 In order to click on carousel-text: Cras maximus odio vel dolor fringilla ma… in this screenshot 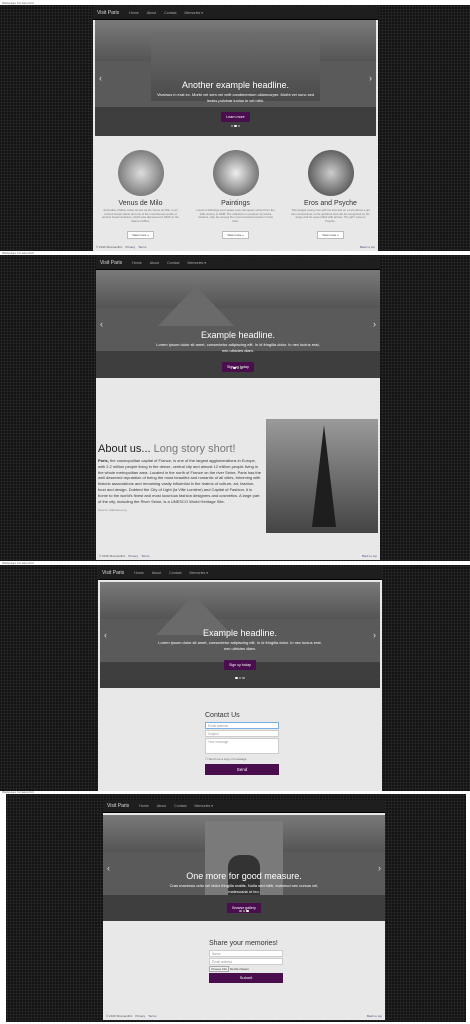, I will do `click(244, 888)`.